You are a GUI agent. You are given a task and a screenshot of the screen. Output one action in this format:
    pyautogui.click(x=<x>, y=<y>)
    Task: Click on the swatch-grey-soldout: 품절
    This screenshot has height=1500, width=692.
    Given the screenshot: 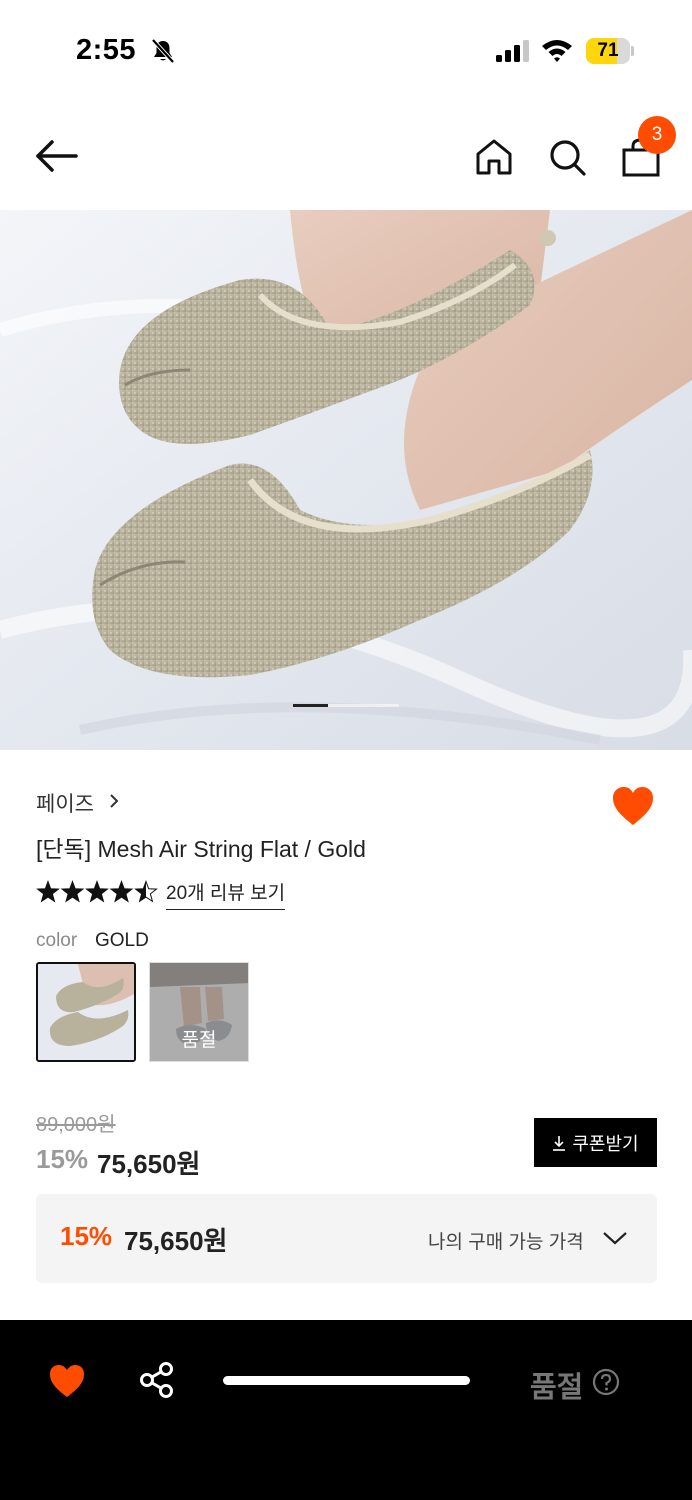 What is the action you would take?
    pyautogui.click(x=199, y=1012)
    